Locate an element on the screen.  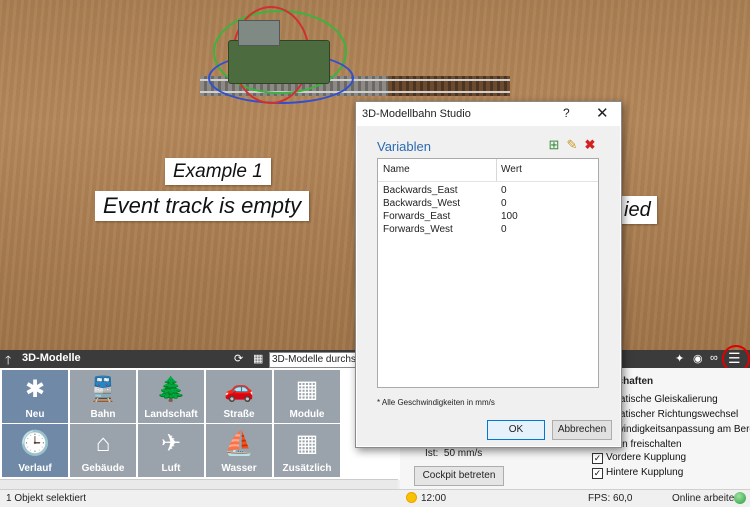
selection-status: 1 Objekt selektiert is located at coordinates (46, 498).